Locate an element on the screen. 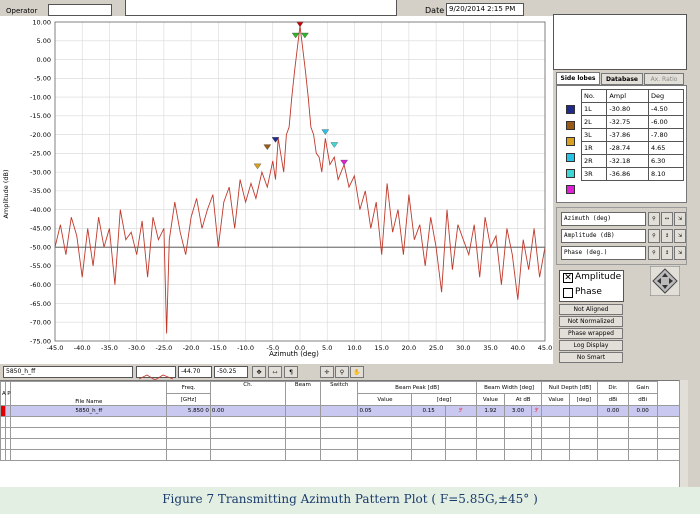 The height and width of the screenshot is (514, 700). y-tick-label: -65.00 is located at coordinates (40, 304).